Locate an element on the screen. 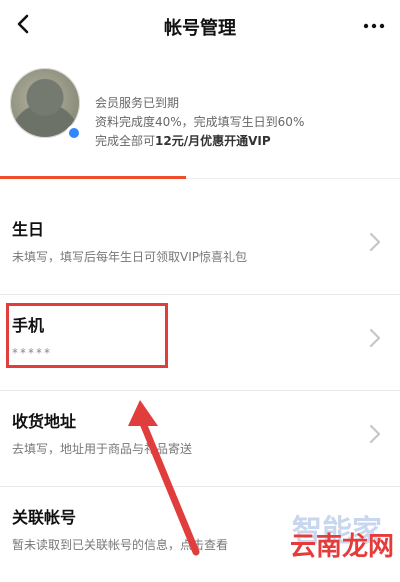  page-title: 帐号管理 is located at coordinates (200, 28).